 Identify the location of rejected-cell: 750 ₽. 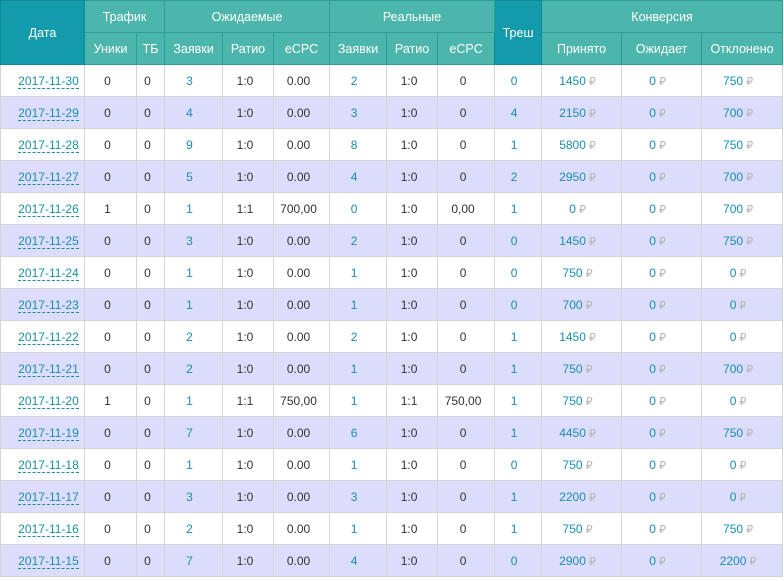
(742, 240).